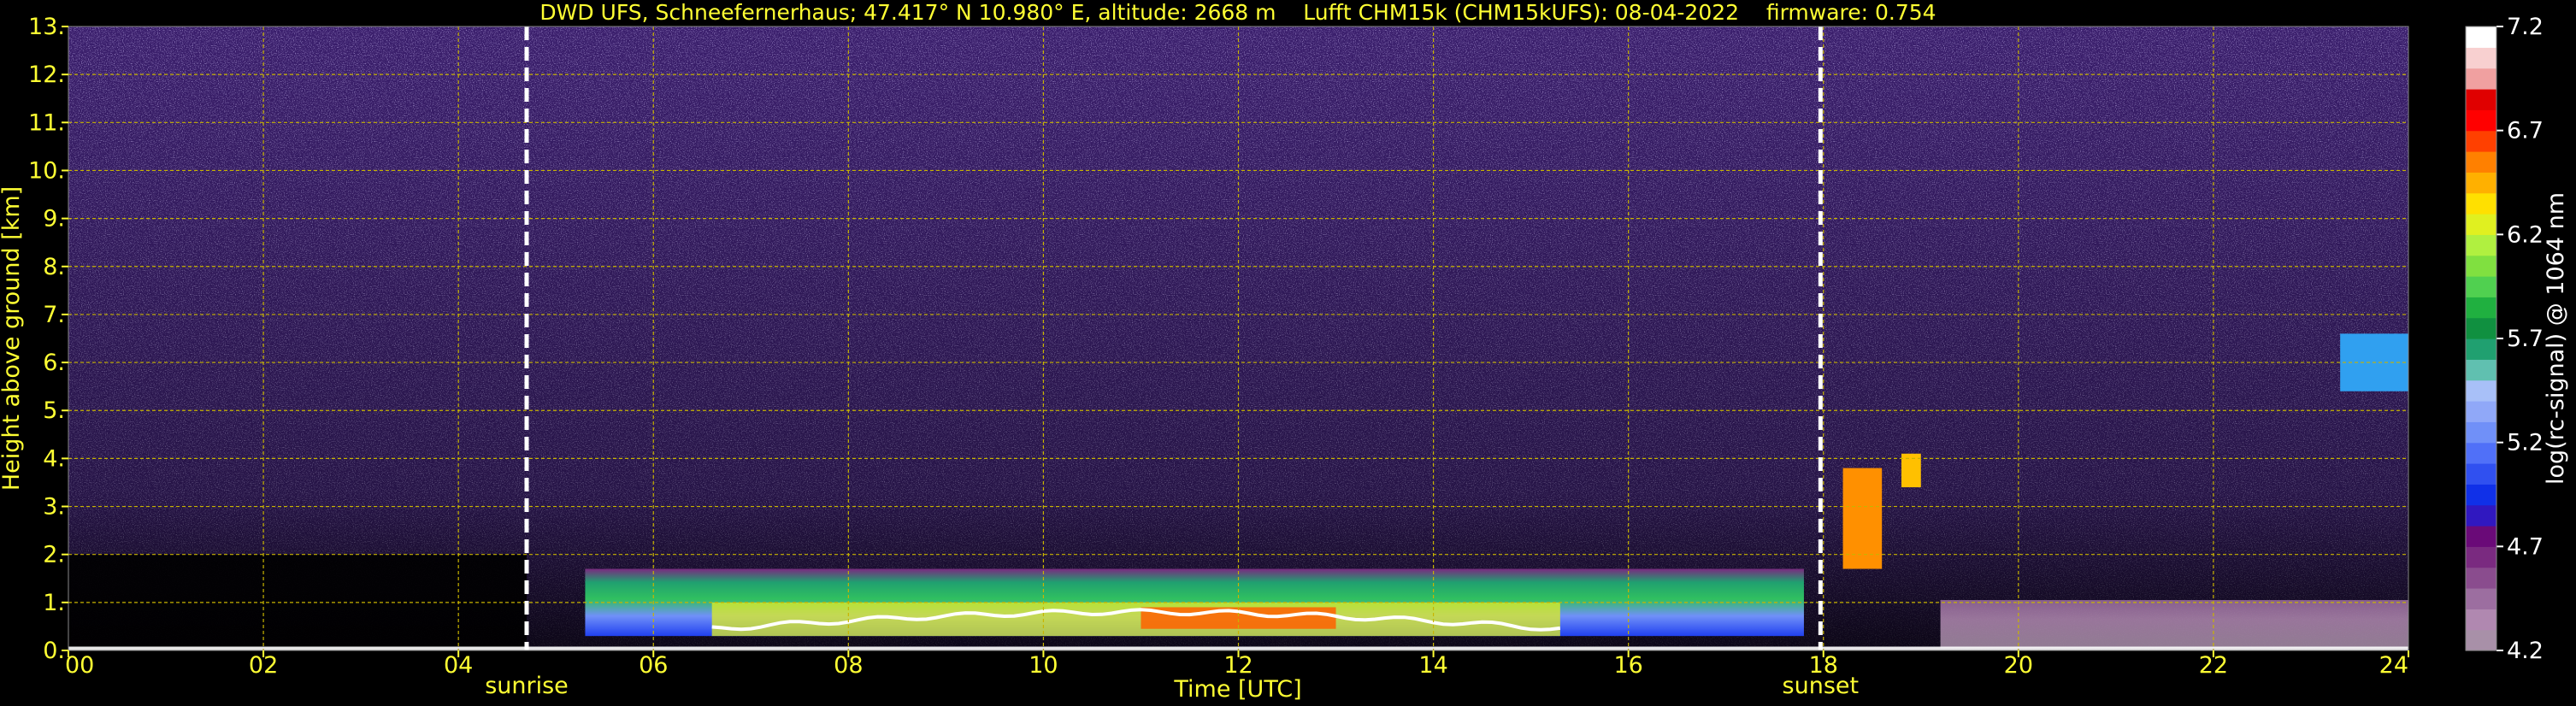 The width and height of the screenshot is (2576, 706). I want to click on x-tick-label: 02, so click(263, 665).